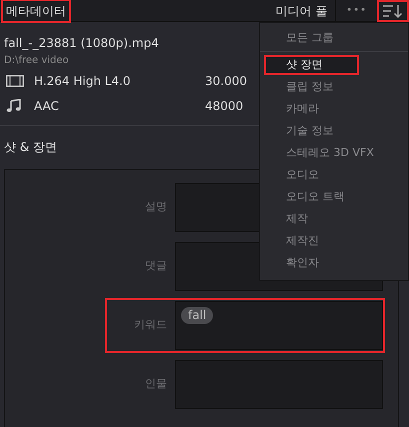  What do you see at coordinates (224, 106) in the screenshot?
I see `rate-text: 48000` at bounding box center [224, 106].